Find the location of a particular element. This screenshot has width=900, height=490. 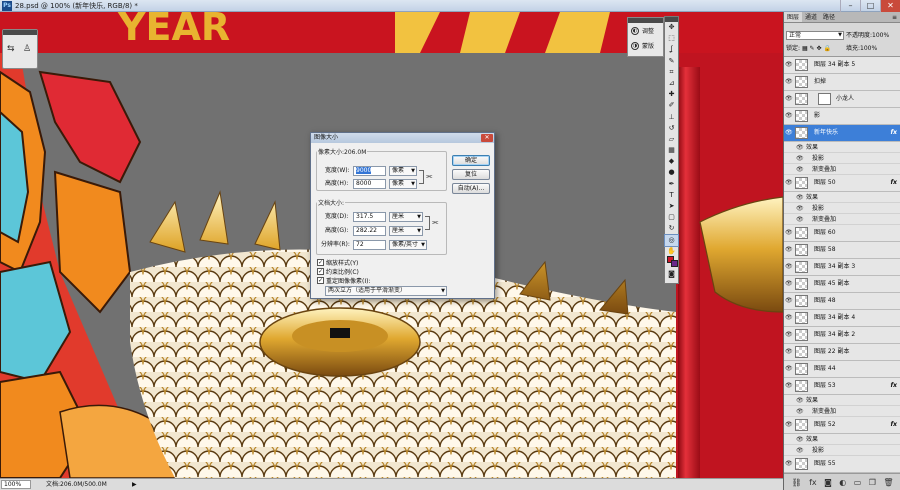

status-menu-arrow-icon: ▶ is located at coordinates (134, 484).